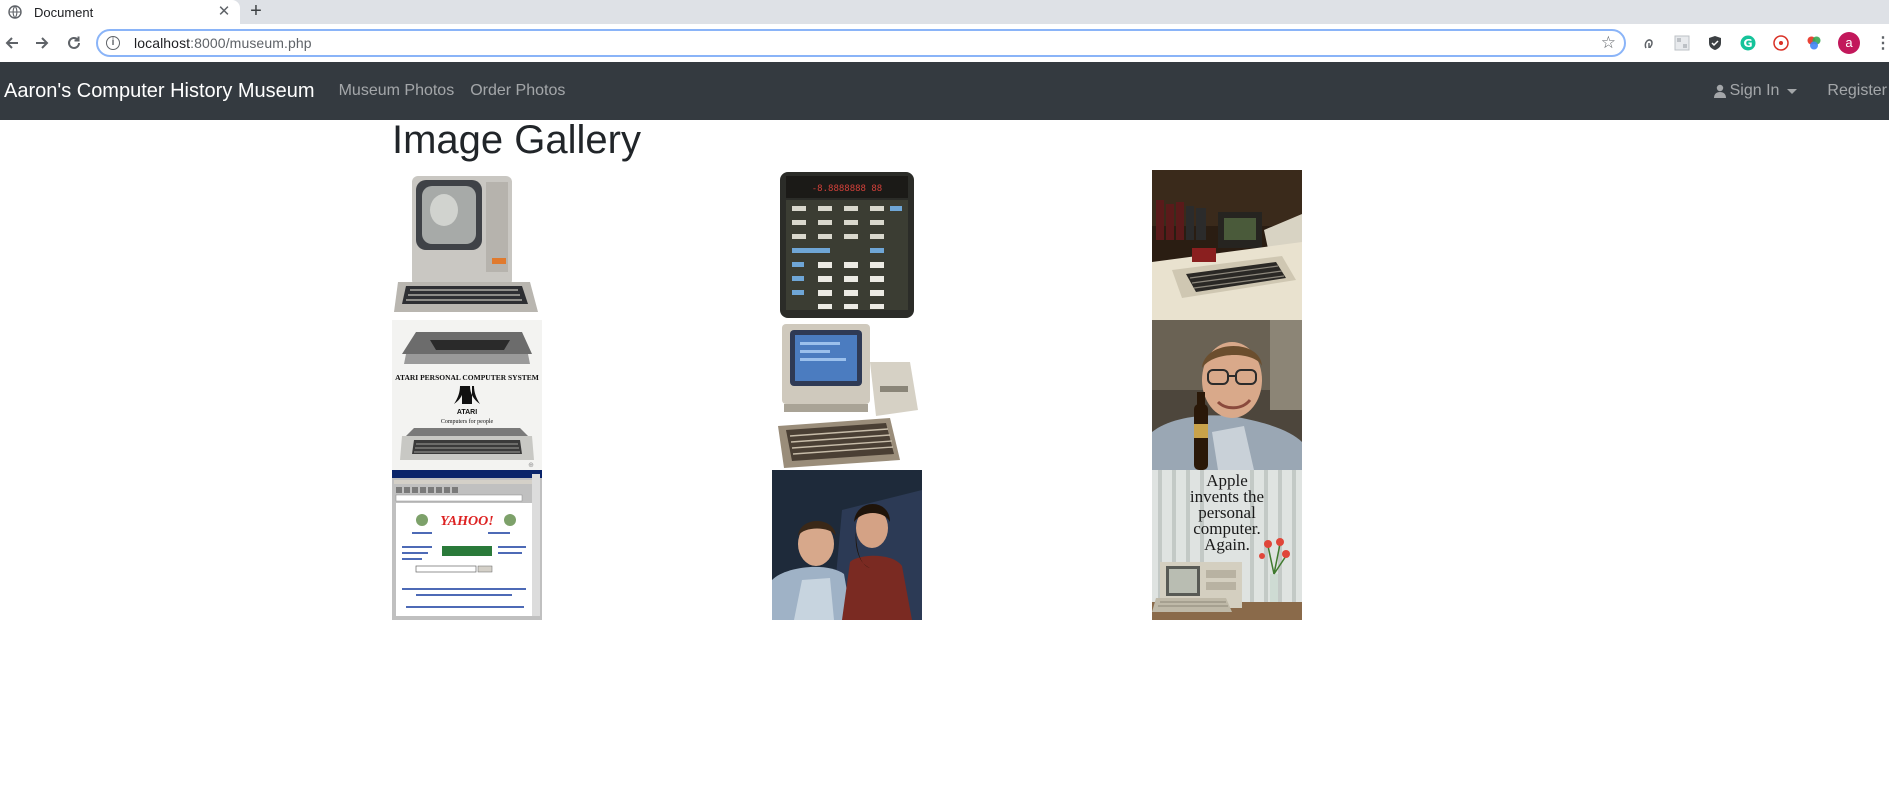  I want to click on qr-extension-icon, so click(1682, 43).